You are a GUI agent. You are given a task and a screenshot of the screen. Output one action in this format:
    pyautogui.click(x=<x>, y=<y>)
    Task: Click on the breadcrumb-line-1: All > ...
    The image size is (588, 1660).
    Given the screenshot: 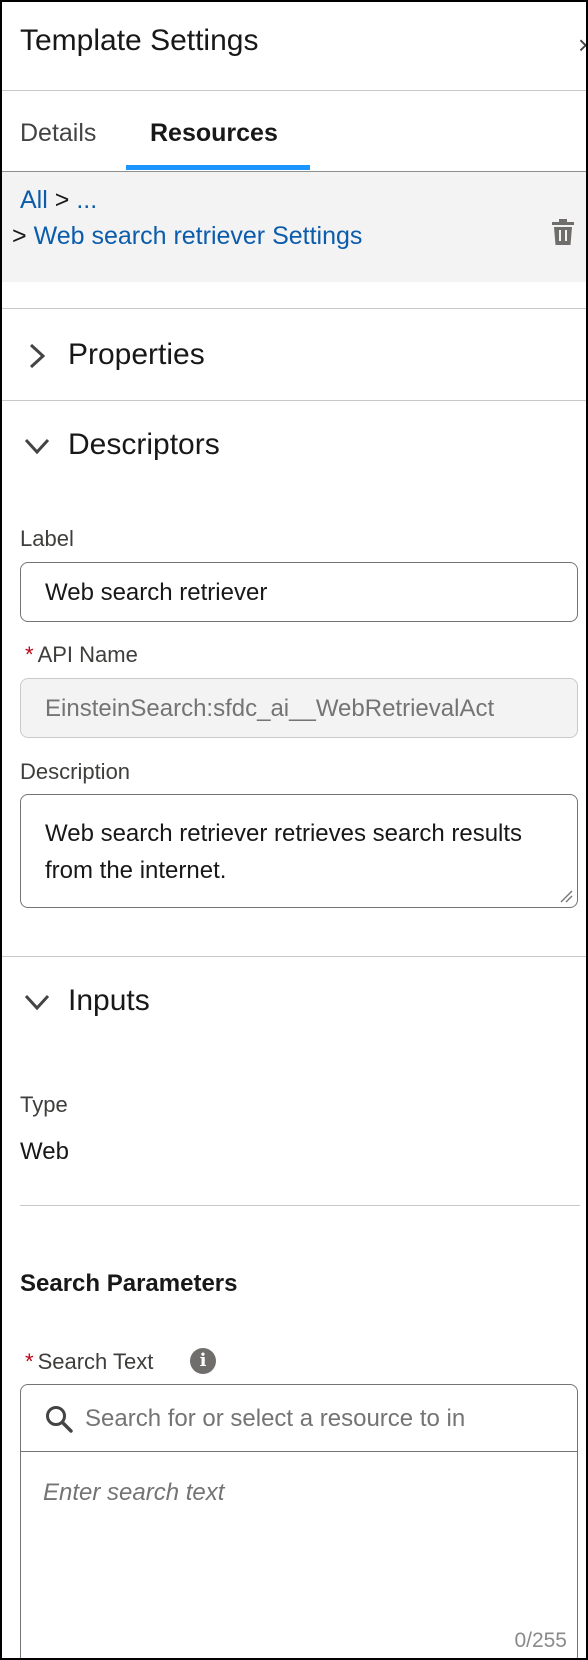 What is the action you would take?
    pyautogui.click(x=58, y=200)
    